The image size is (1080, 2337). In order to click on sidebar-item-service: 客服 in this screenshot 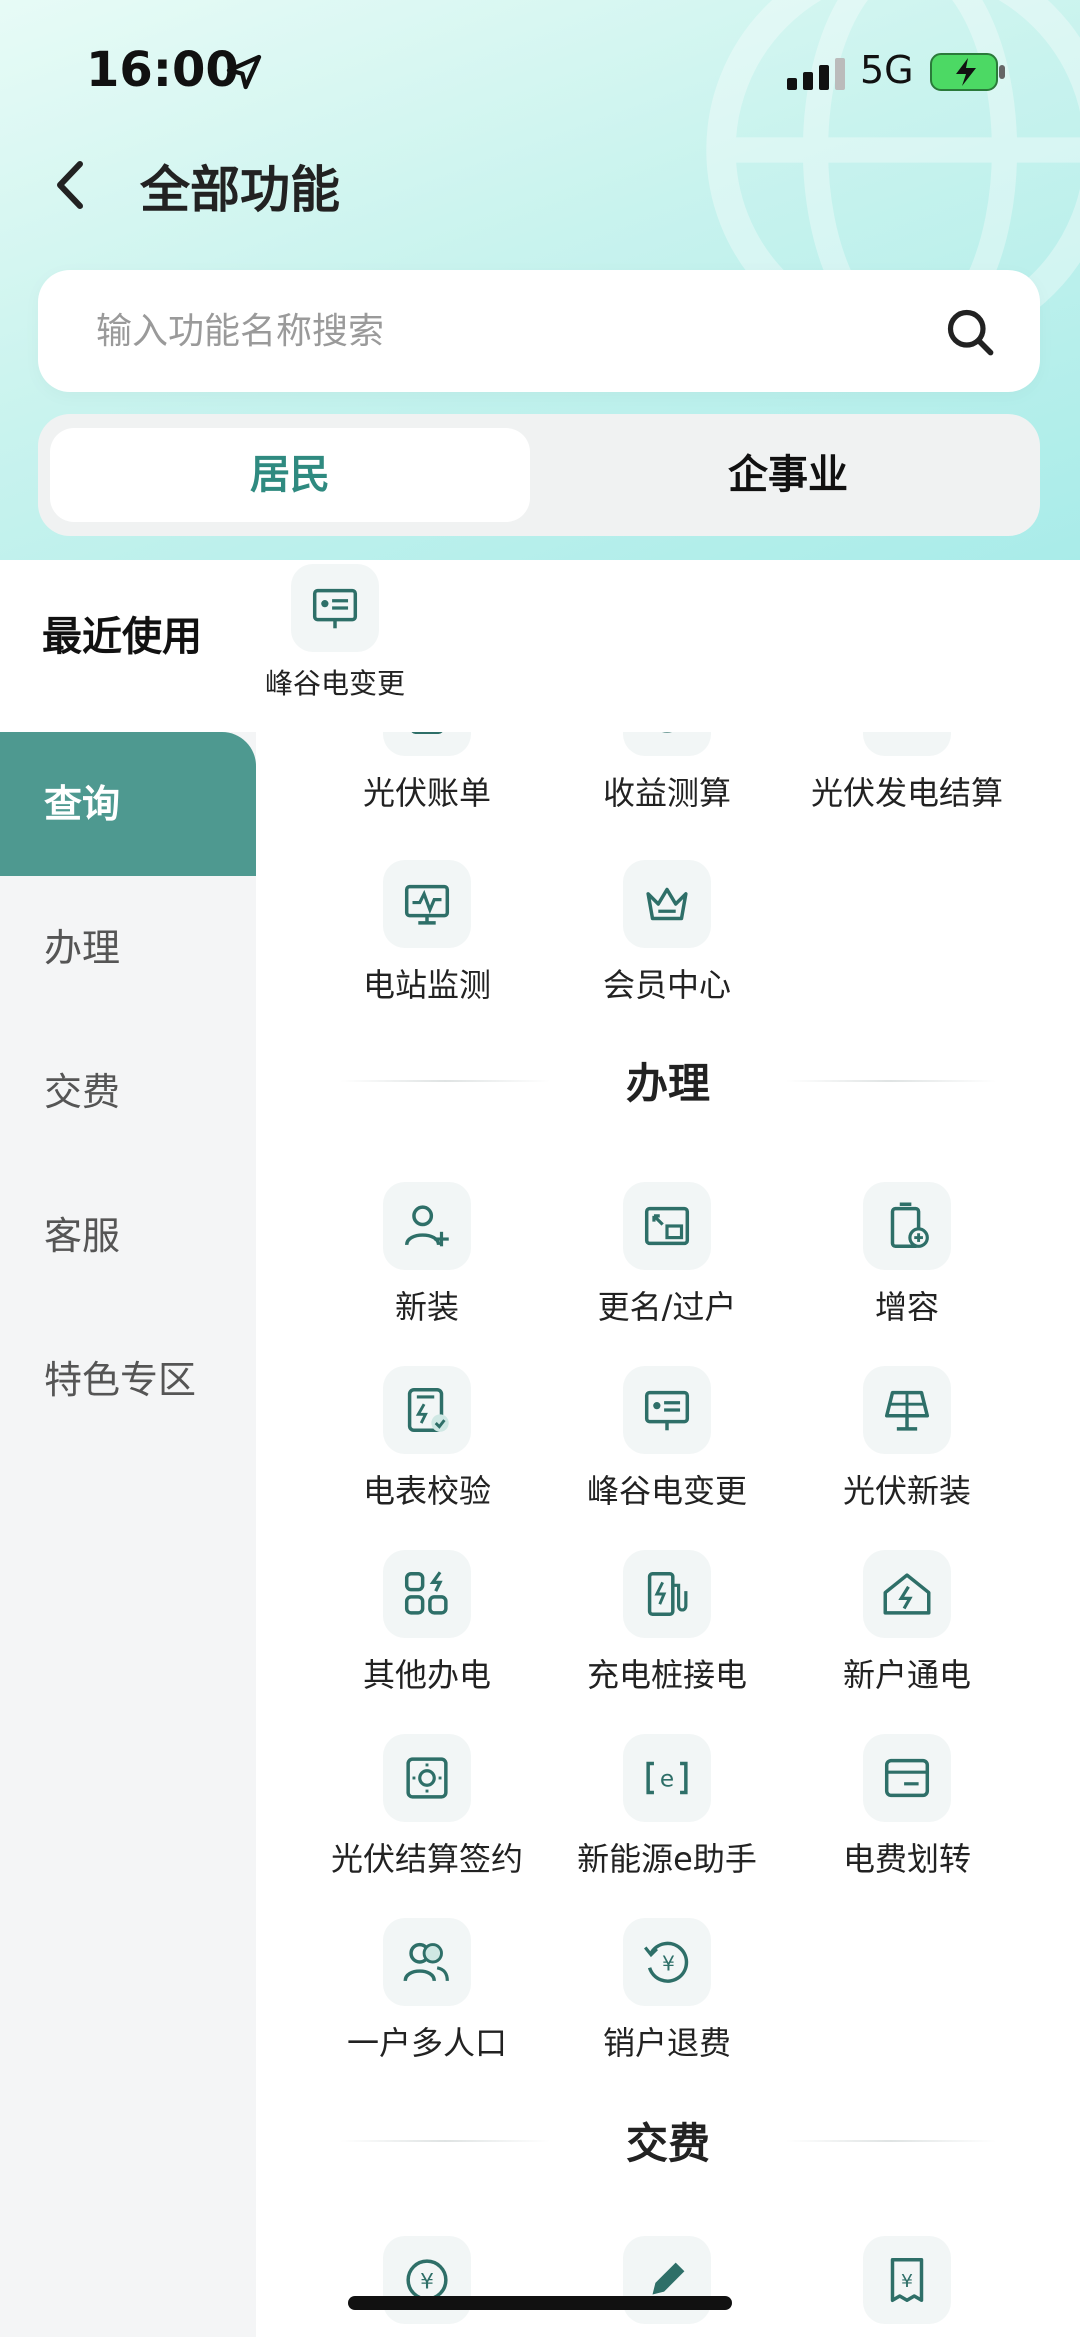, I will do `click(128, 1236)`.